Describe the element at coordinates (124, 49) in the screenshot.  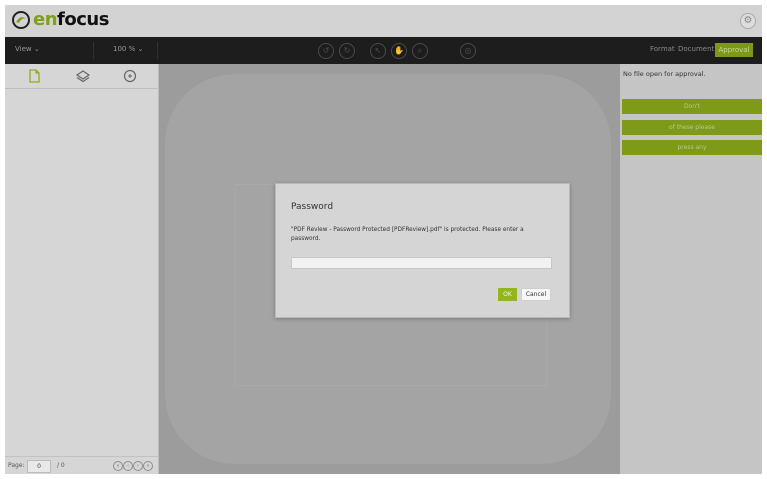
I see `zoom-label: 100 %` at that location.